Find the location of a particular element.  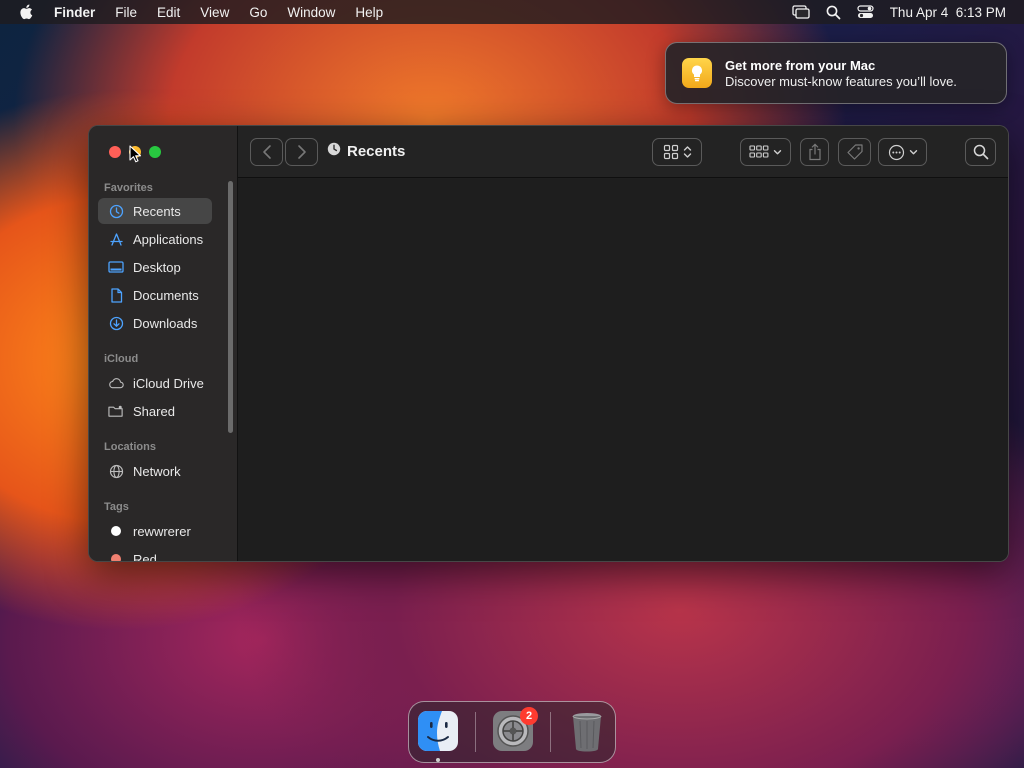

sidebar-item-downloads: Downloads is located at coordinates (155, 323).